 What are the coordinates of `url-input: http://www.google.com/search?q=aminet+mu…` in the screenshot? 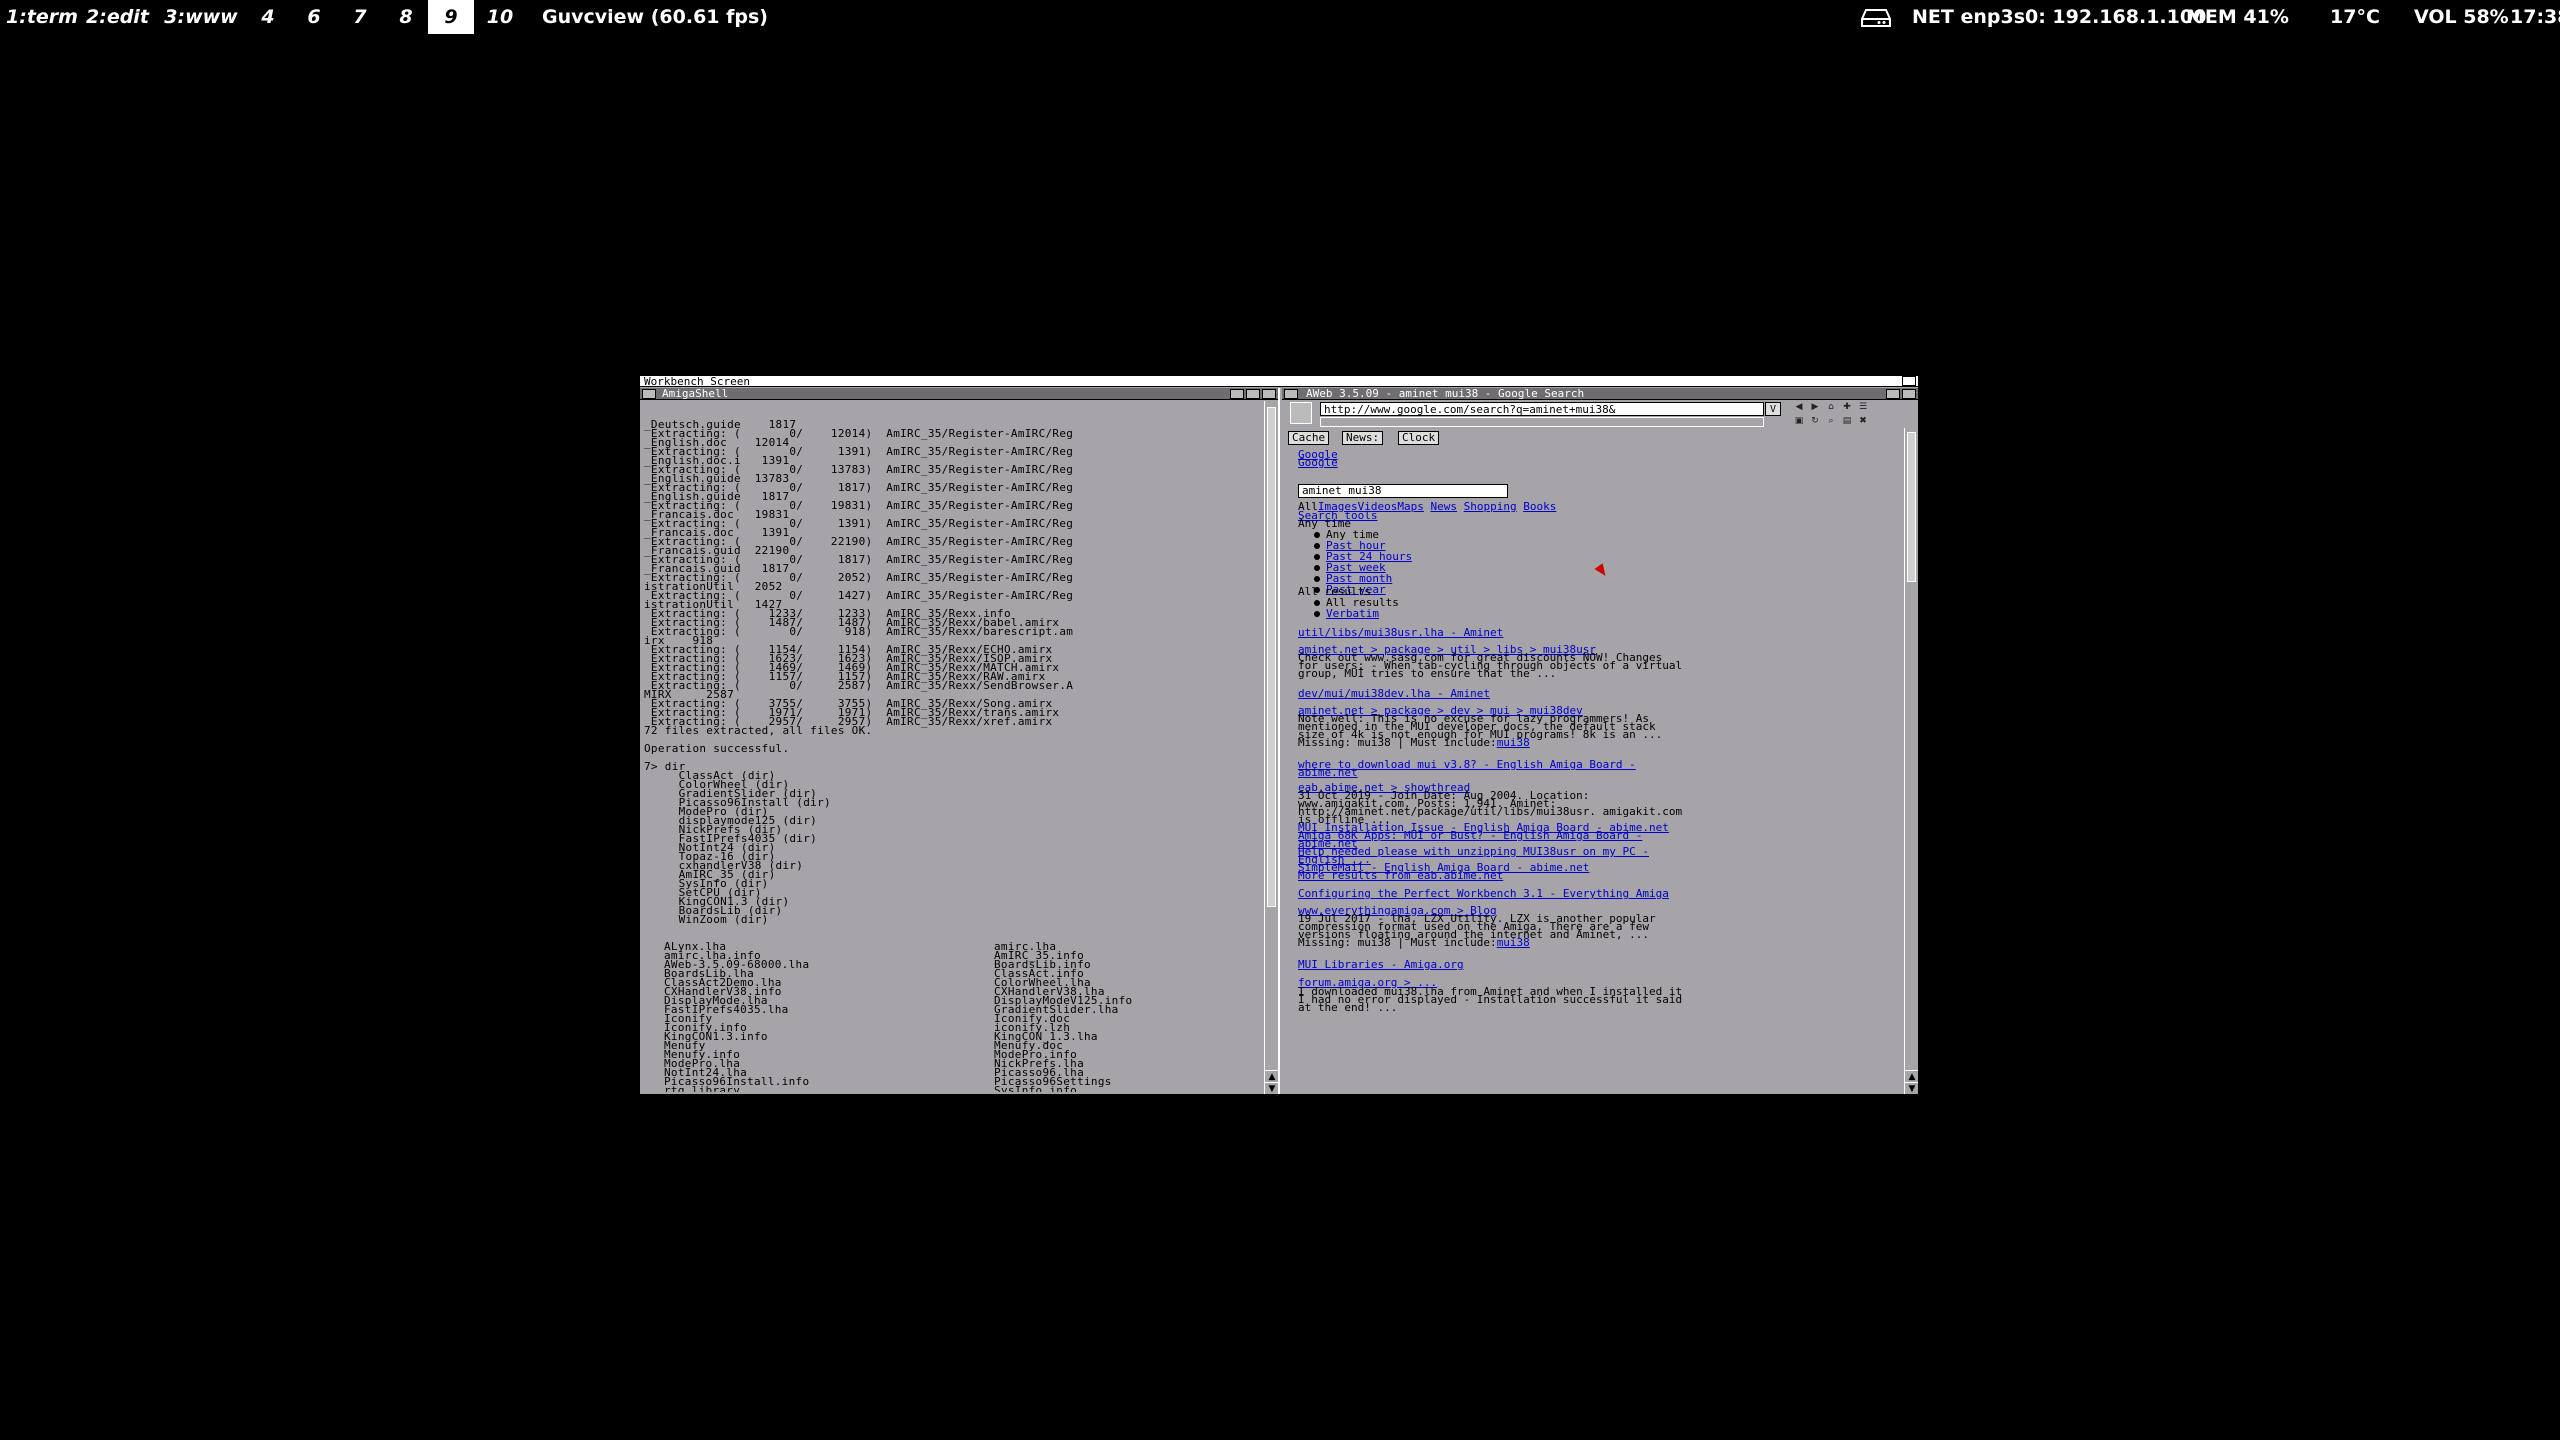 It's located at (1542, 409).